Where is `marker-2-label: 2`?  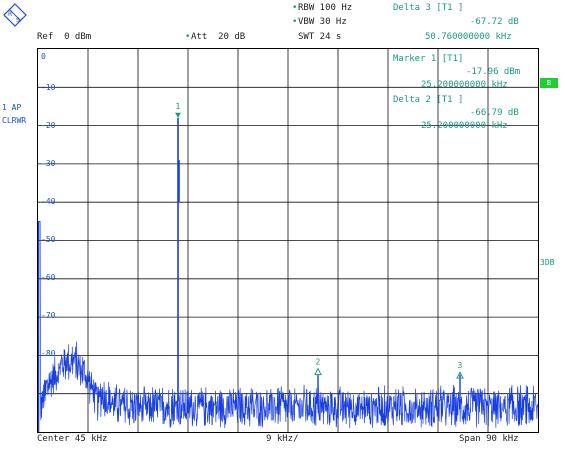 marker-2-label: 2 is located at coordinates (318, 362).